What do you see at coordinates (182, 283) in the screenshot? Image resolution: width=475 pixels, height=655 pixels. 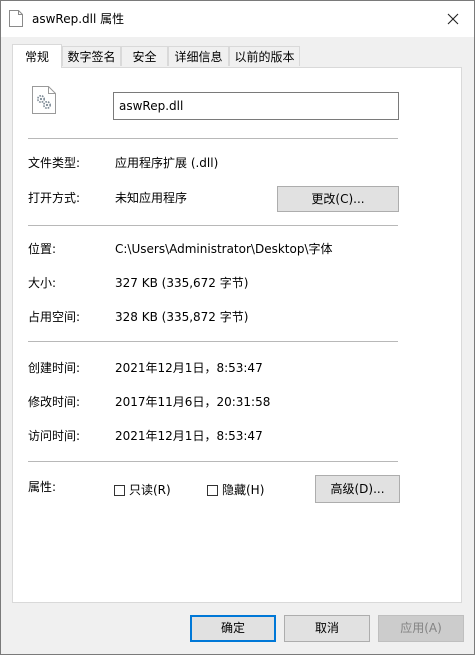 I see `size-value: 327 KB (335,672 字节)` at bounding box center [182, 283].